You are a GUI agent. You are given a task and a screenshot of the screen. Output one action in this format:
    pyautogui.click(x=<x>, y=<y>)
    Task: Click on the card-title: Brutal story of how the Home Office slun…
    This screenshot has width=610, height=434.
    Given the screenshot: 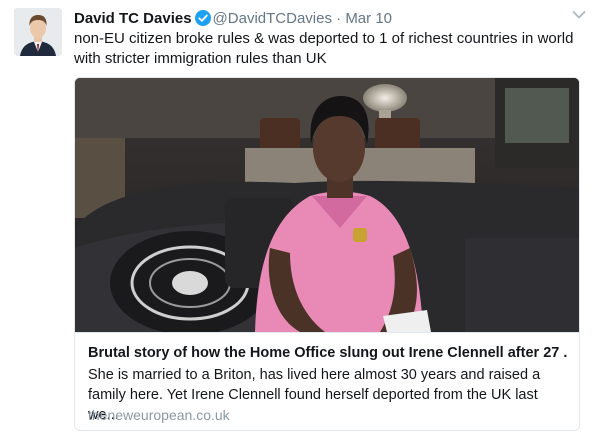 What is the action you would take?
    pyautogui.click(x=328, y=353)
    